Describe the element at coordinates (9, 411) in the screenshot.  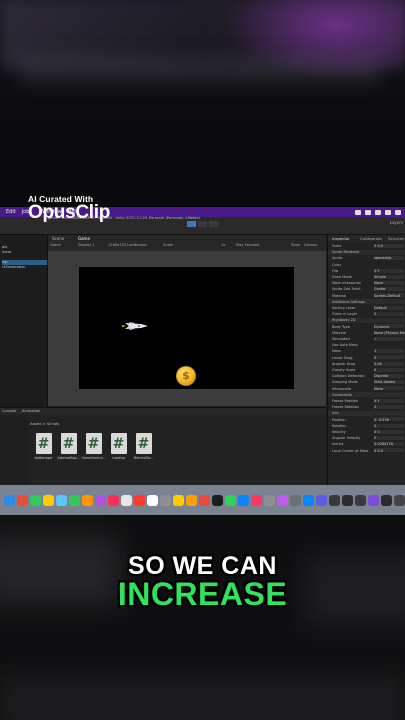
I see `tab-console: Console` at that location.